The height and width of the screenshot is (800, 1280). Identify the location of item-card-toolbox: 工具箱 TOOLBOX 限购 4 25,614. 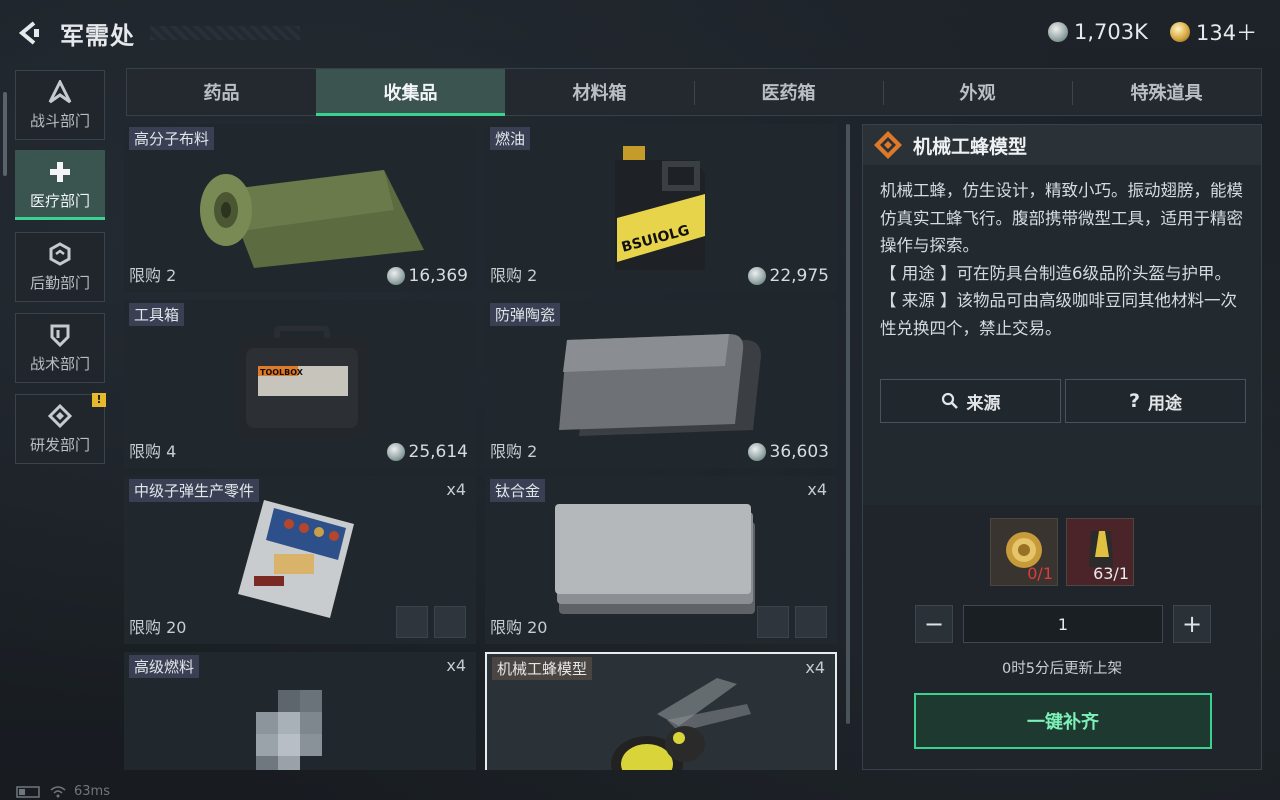
(300, 384).